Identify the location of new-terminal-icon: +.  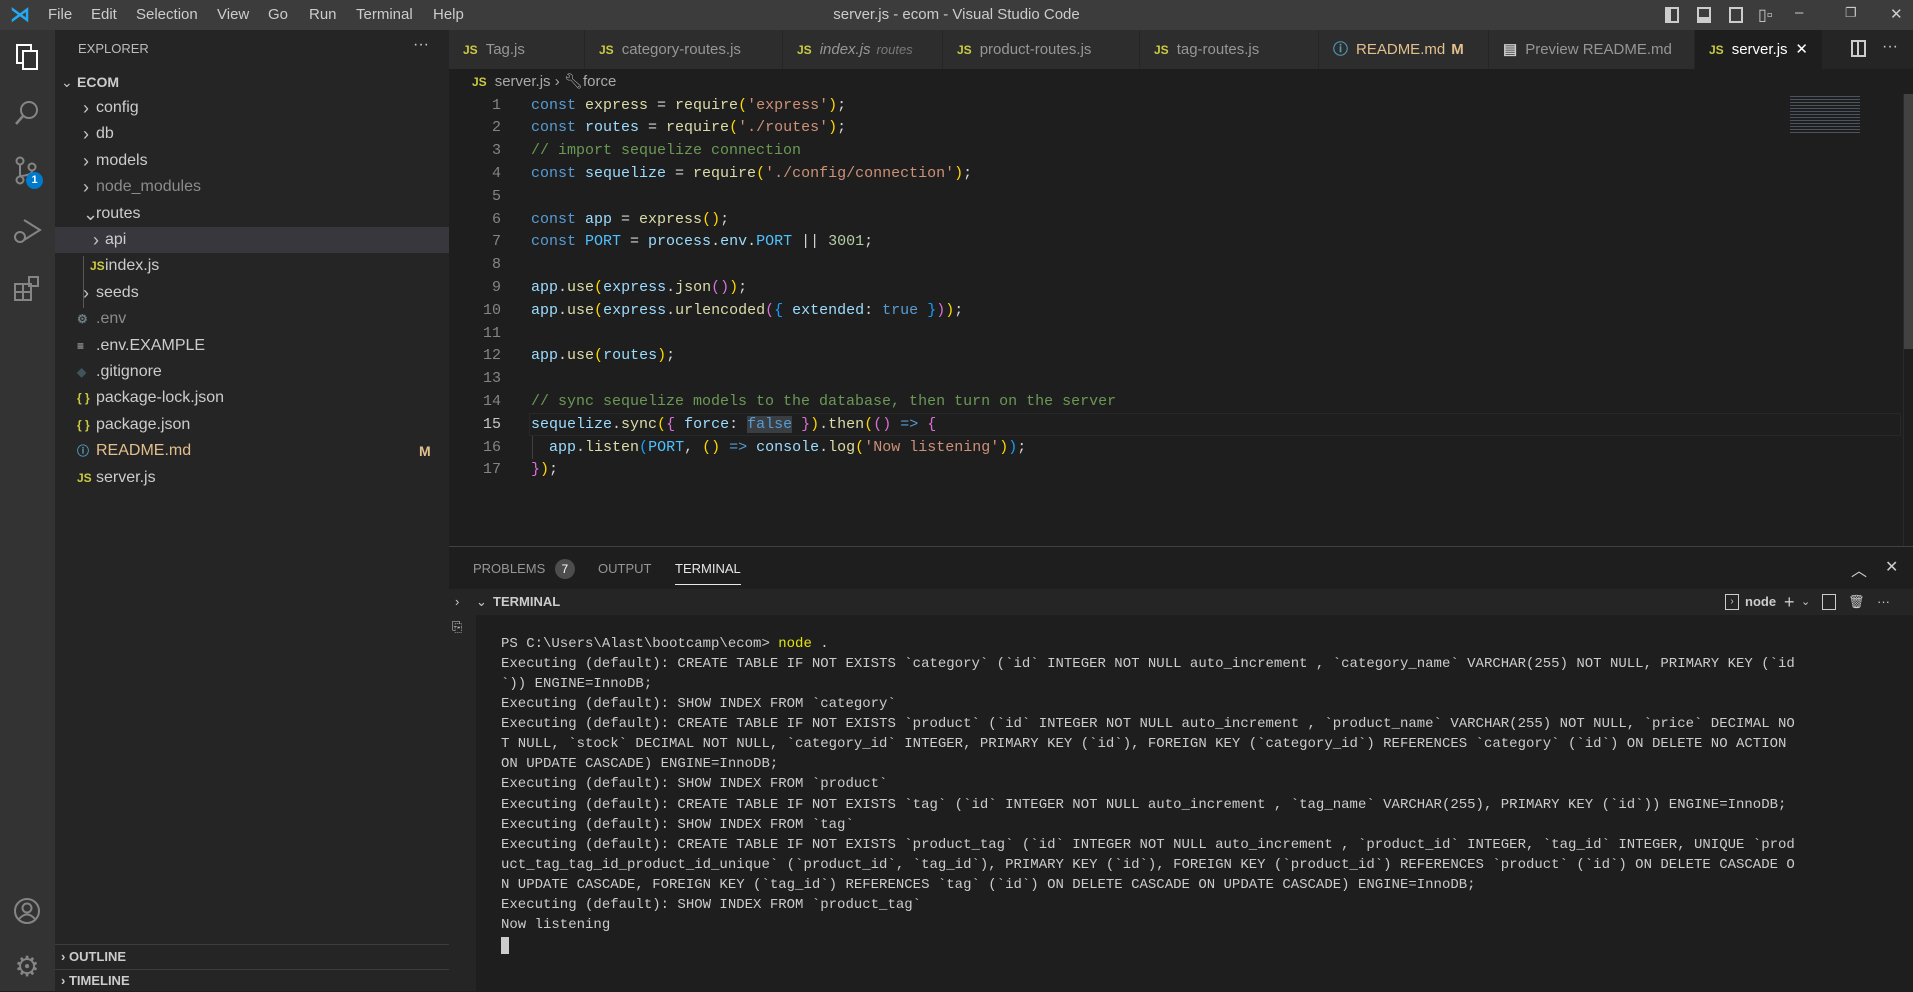
(1789, 602).